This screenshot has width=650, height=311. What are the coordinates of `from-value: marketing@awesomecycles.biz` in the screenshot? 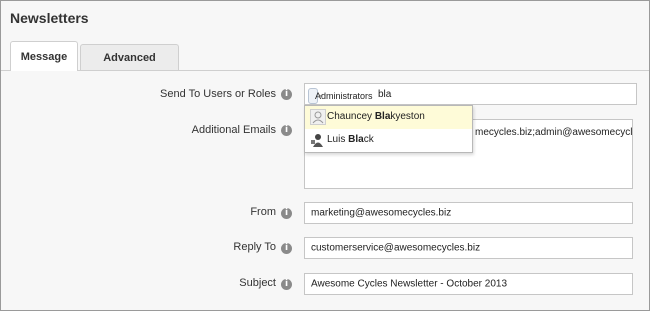 It's located at (381, 213).